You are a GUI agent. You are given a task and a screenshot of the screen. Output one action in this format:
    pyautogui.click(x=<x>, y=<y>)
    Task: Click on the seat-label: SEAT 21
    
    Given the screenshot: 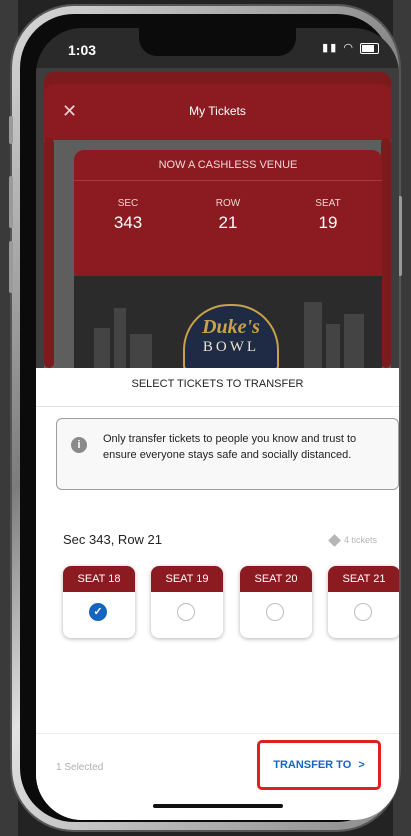 What is the action you would take?
    pyautogui.click(x=363, y=579)
    